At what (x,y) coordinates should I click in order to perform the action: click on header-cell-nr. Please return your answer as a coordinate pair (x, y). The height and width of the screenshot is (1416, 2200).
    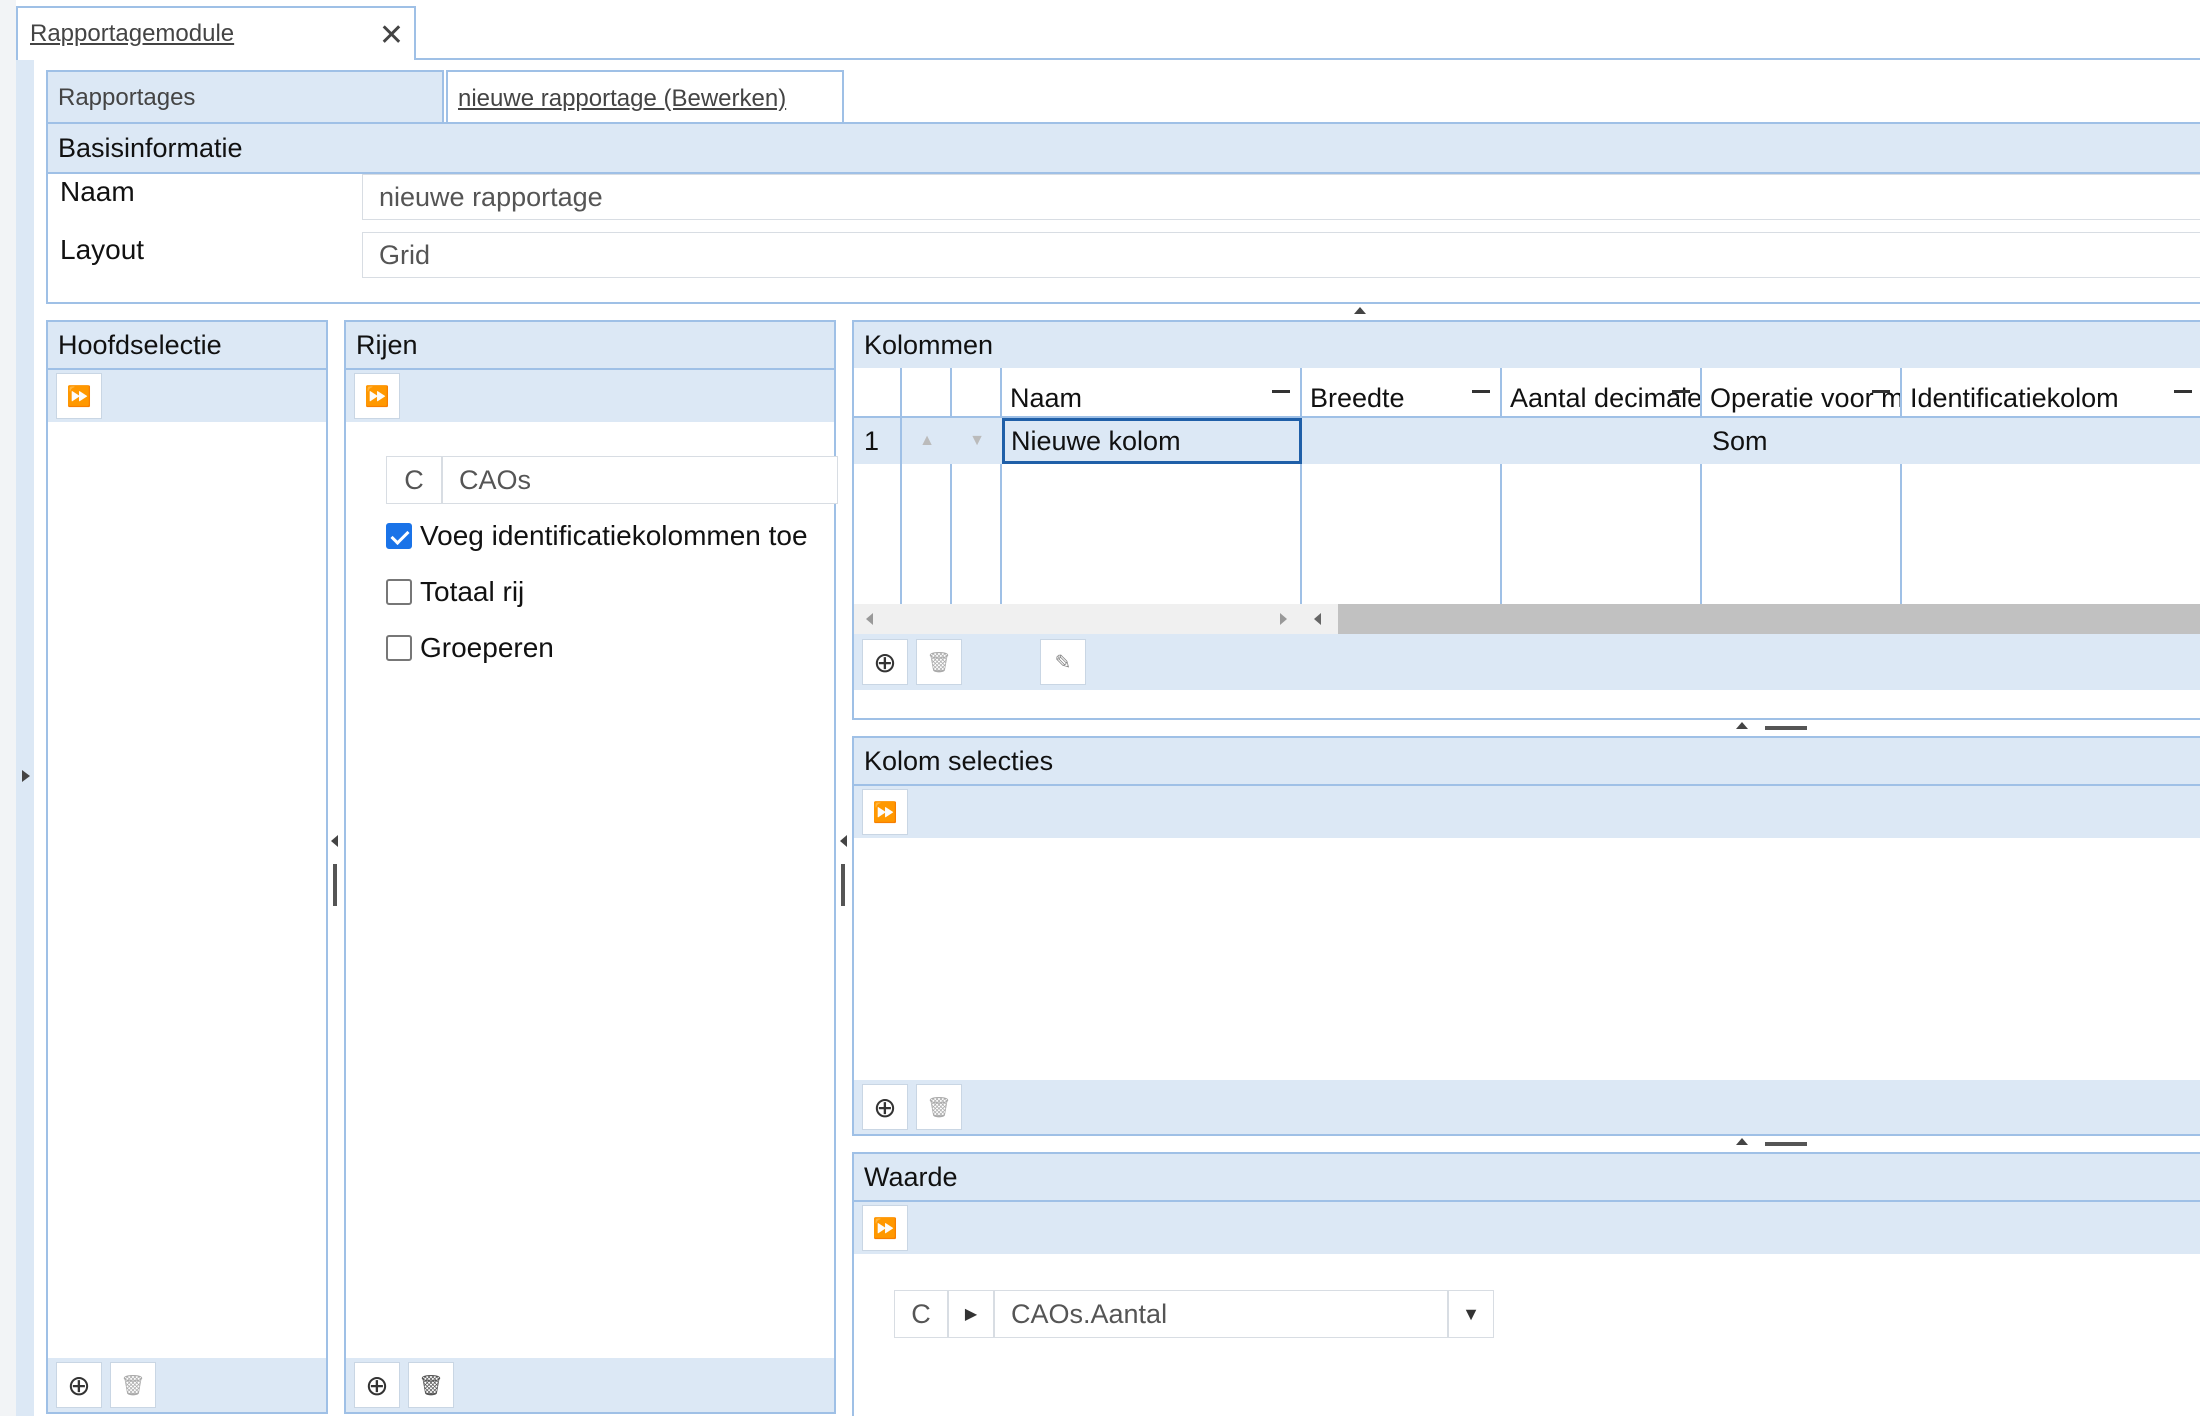
    Looking at the image, I should click on (878, 393).